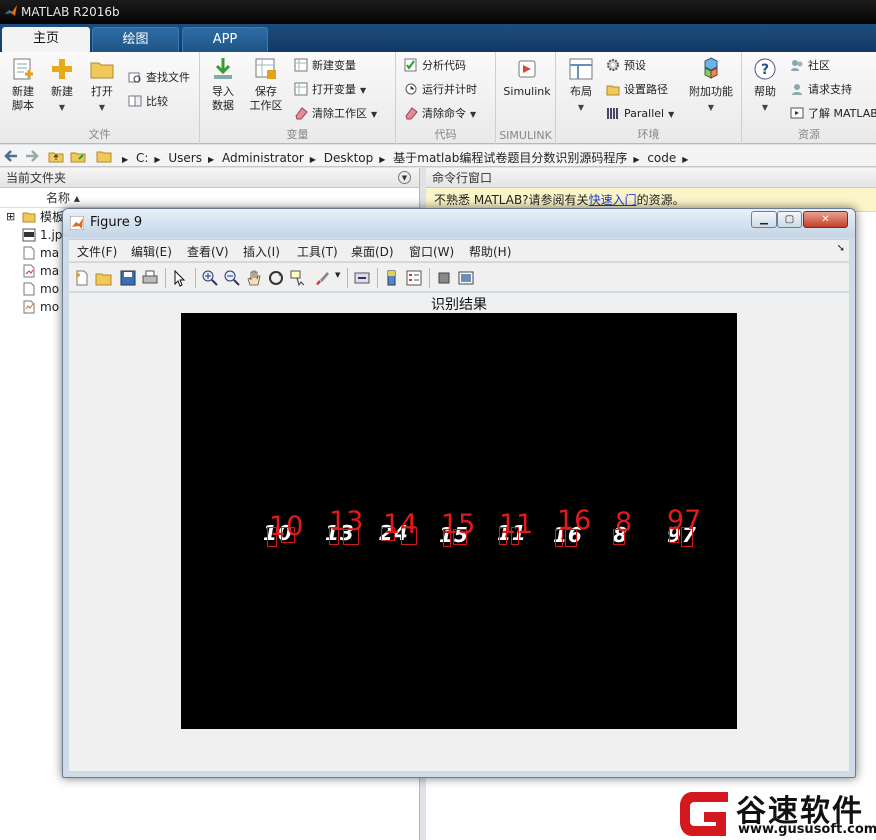 This screenshot has width=876, height=840. I want to click on tab-plots: 绘图, so click(135, 39).